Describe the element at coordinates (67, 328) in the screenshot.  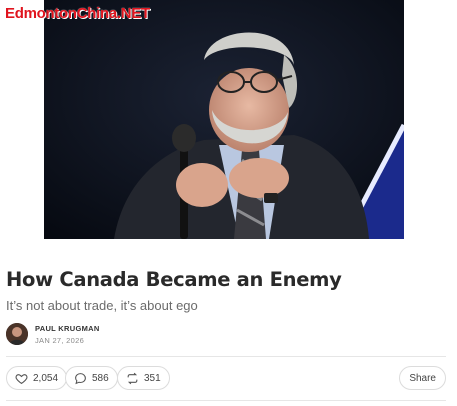
I see `author-name: PAUL KRUGMAN` at that location.